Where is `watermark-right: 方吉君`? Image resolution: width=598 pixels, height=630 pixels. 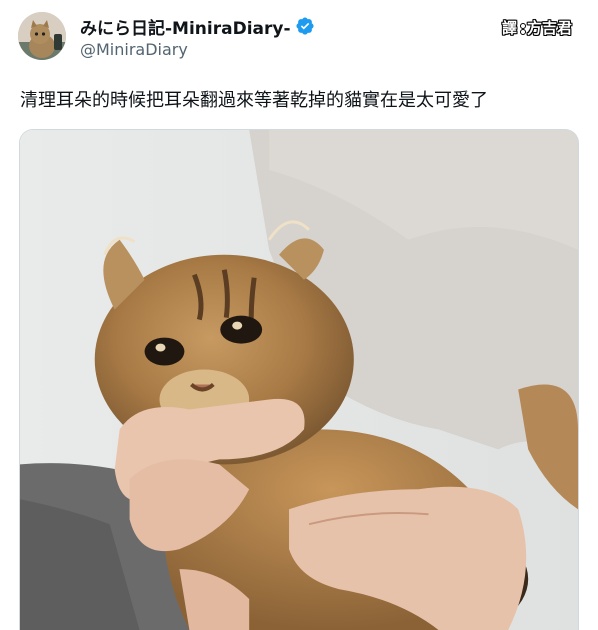 watermark-right: 方吉君 is located at coordinates (549, 28).